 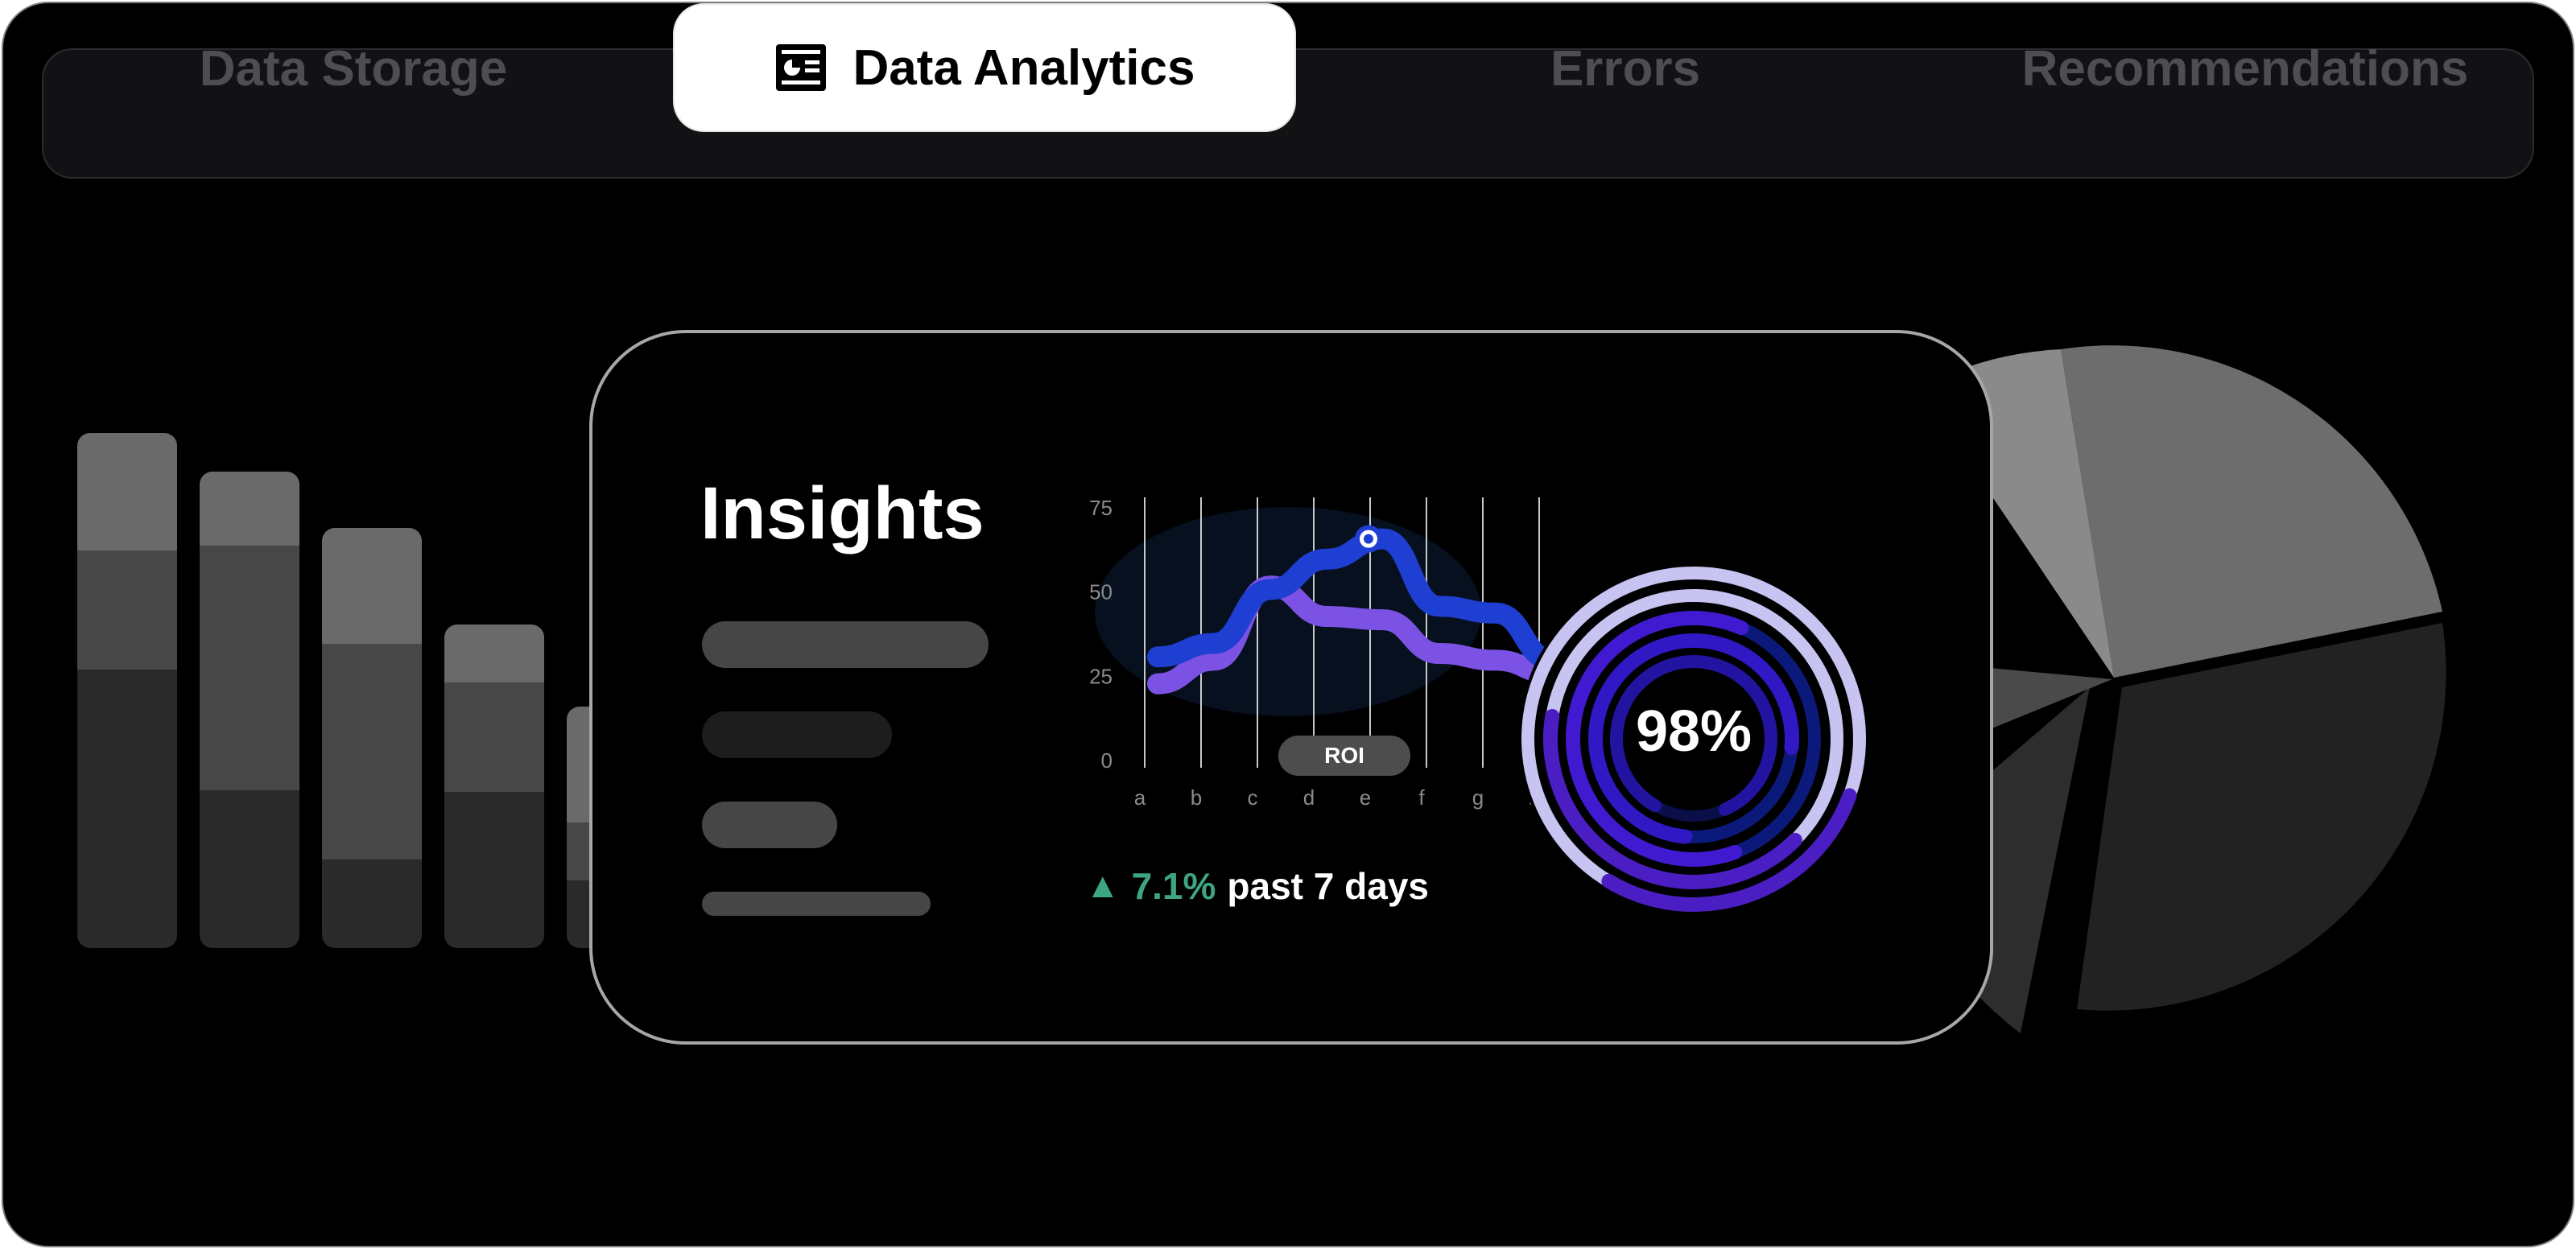 I want to click on x-tick-label: a, so click(x=1140, y=798).